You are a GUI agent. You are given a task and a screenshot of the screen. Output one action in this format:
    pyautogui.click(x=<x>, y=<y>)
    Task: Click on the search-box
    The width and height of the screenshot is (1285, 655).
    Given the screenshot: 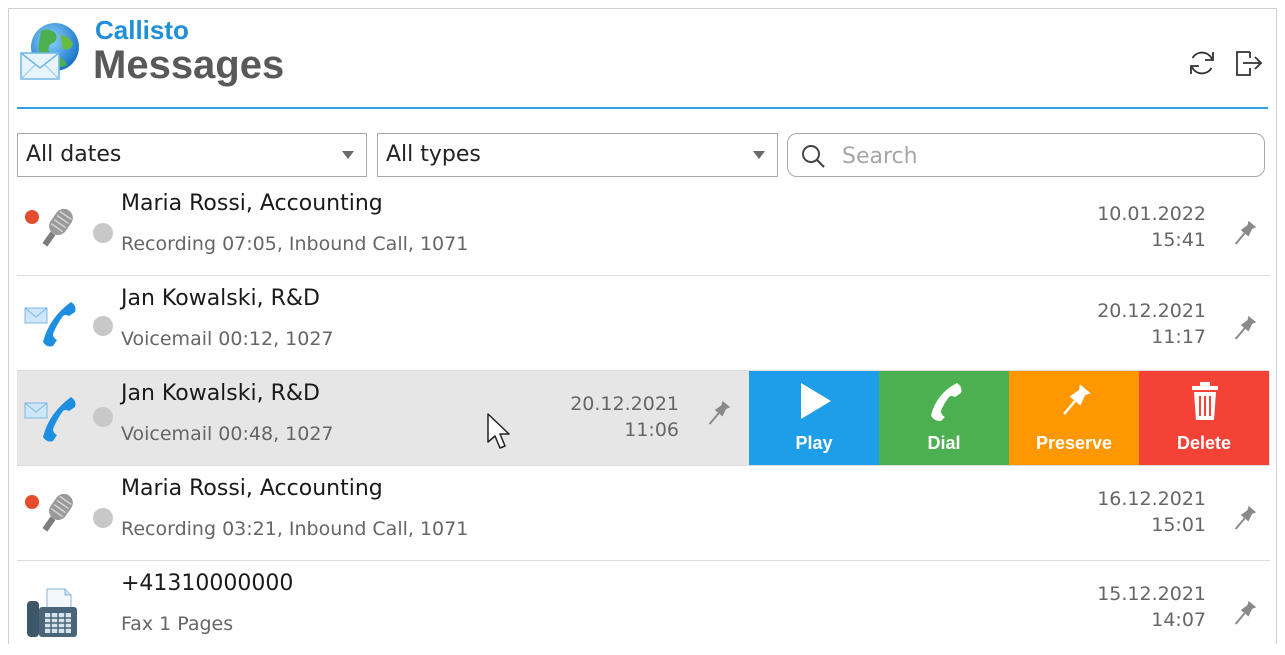 What is the action you would take?
    pyautogui.click(x=1026, y=155)
    